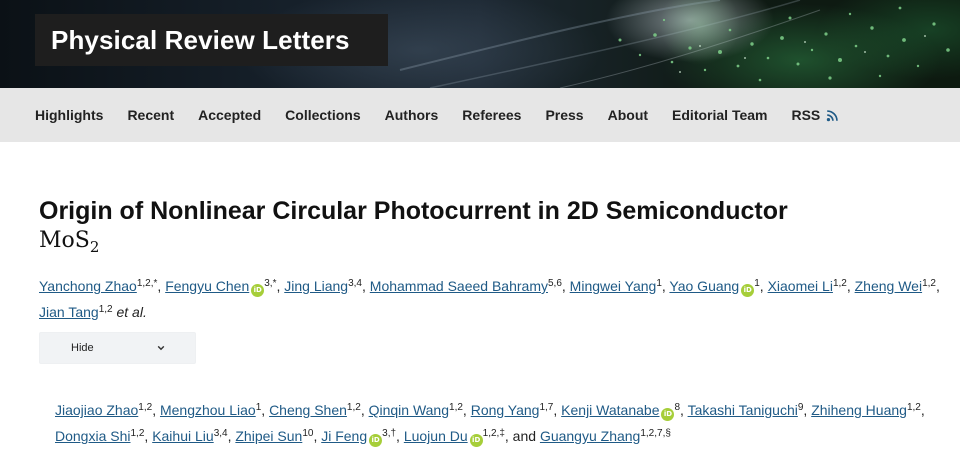  I want to click on author-link: Cheng Shen, so click(308, 410).